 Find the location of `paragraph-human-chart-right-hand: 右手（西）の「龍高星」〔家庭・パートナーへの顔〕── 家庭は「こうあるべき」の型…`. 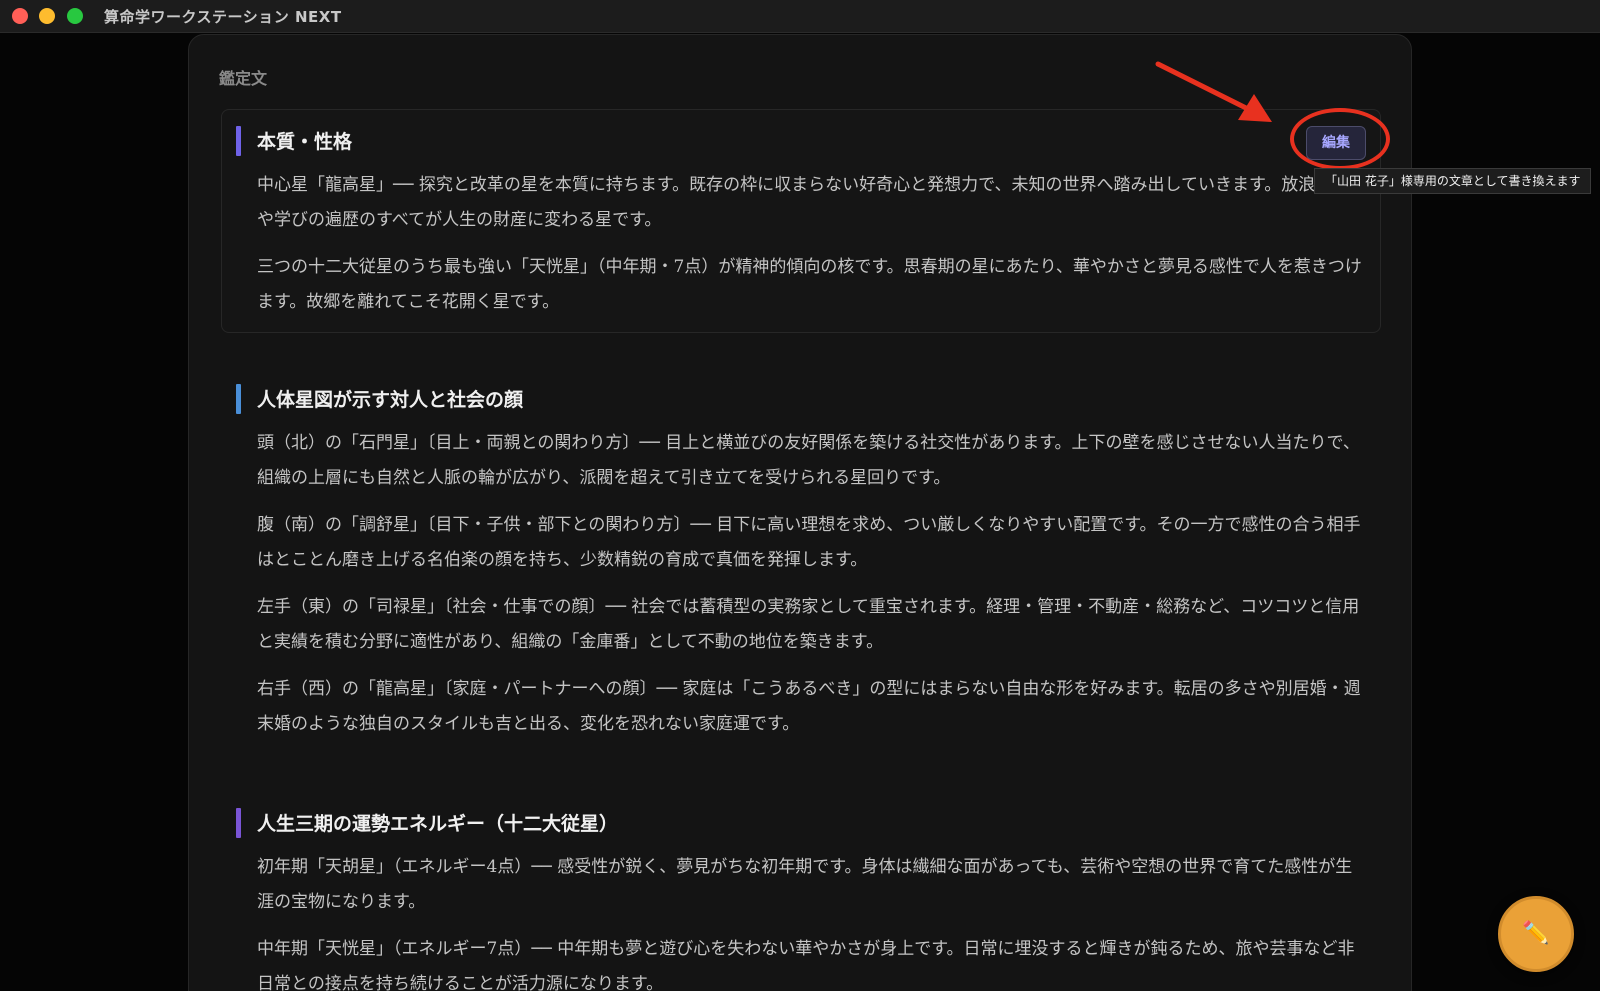

paragraph-human-chart-right-hand: 右手（西）の「龍高星」〔家庭・パートナーへの顔〕── 家庭は「こうあるべき」の型… is located at coordinates (809, 706).